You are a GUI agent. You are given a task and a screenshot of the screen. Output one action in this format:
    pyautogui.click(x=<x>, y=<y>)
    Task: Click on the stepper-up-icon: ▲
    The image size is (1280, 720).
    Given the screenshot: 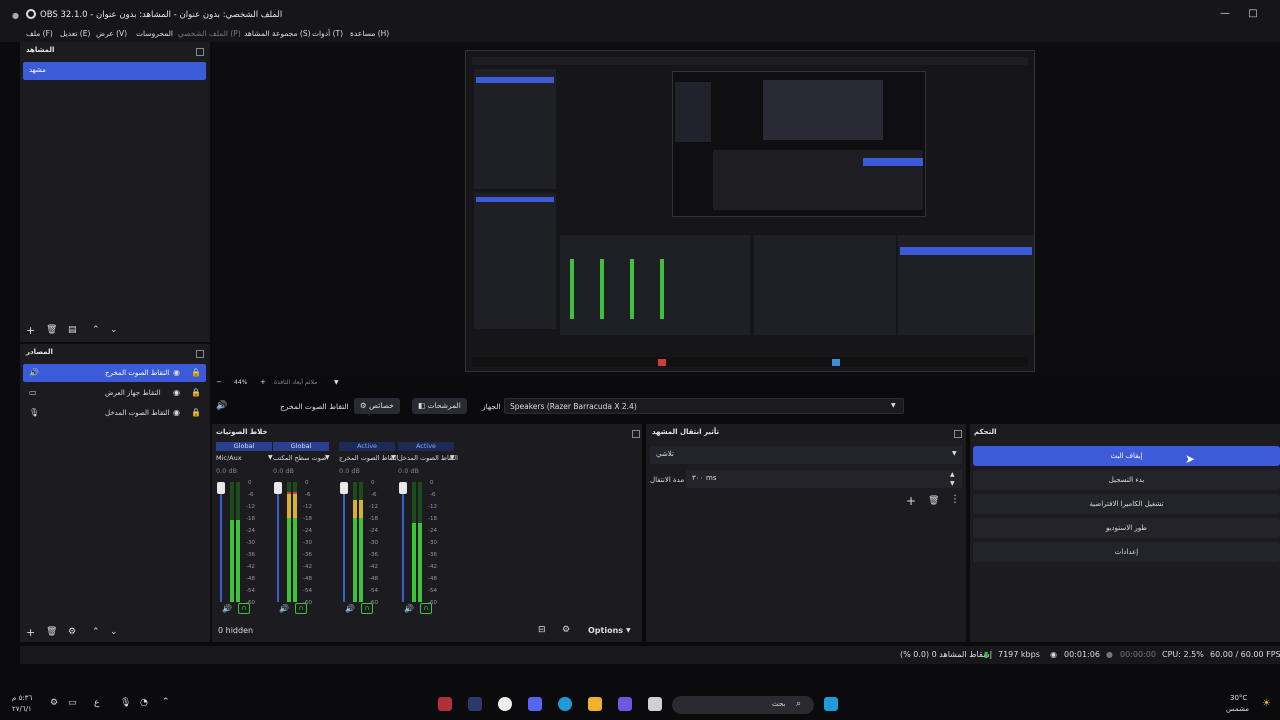 What is the action you would take?
    pyautogui.click(x=952, y=474)
    